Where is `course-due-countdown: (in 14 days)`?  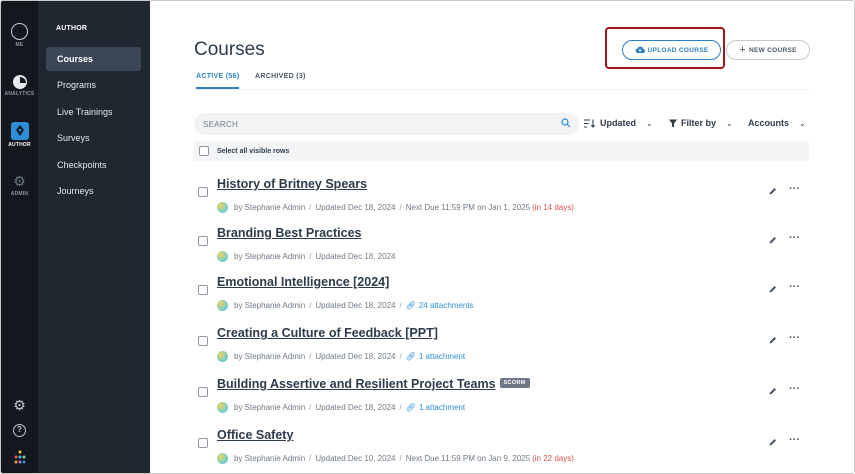
course-due-countdown: (in 14 days) is located at coordinates (553, 207).